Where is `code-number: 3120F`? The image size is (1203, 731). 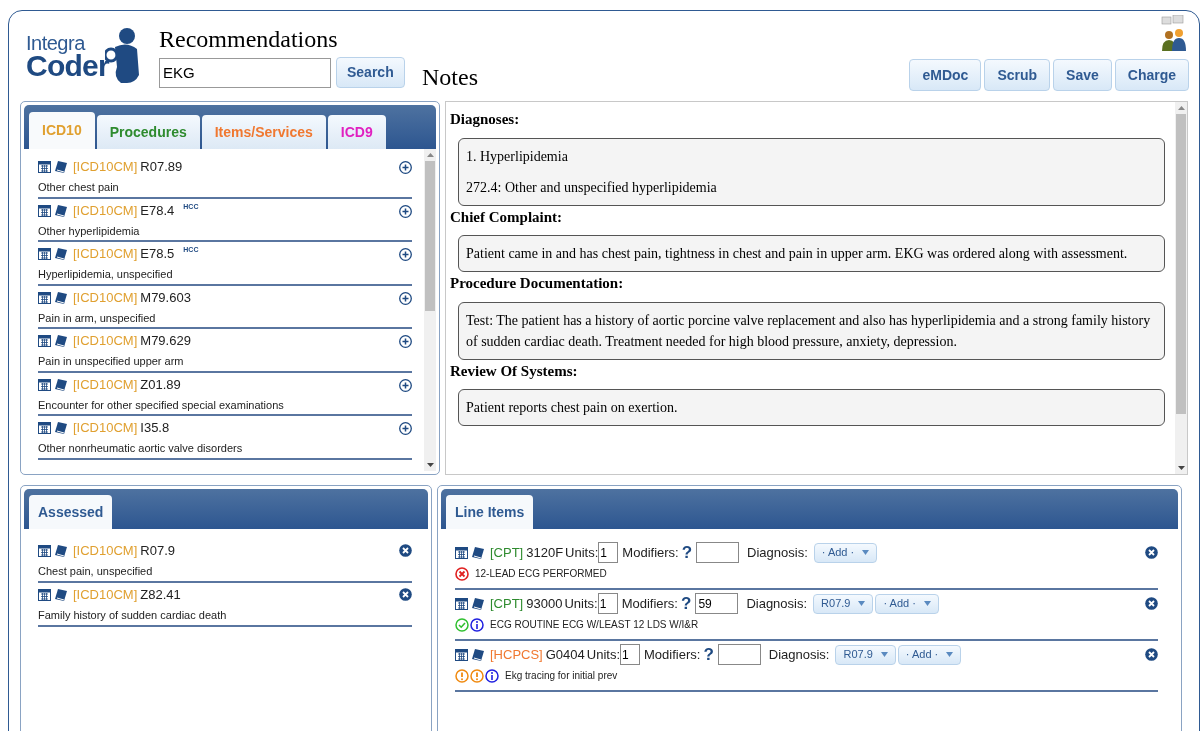
code-number: 3120F is located at coordinates (545, 552).